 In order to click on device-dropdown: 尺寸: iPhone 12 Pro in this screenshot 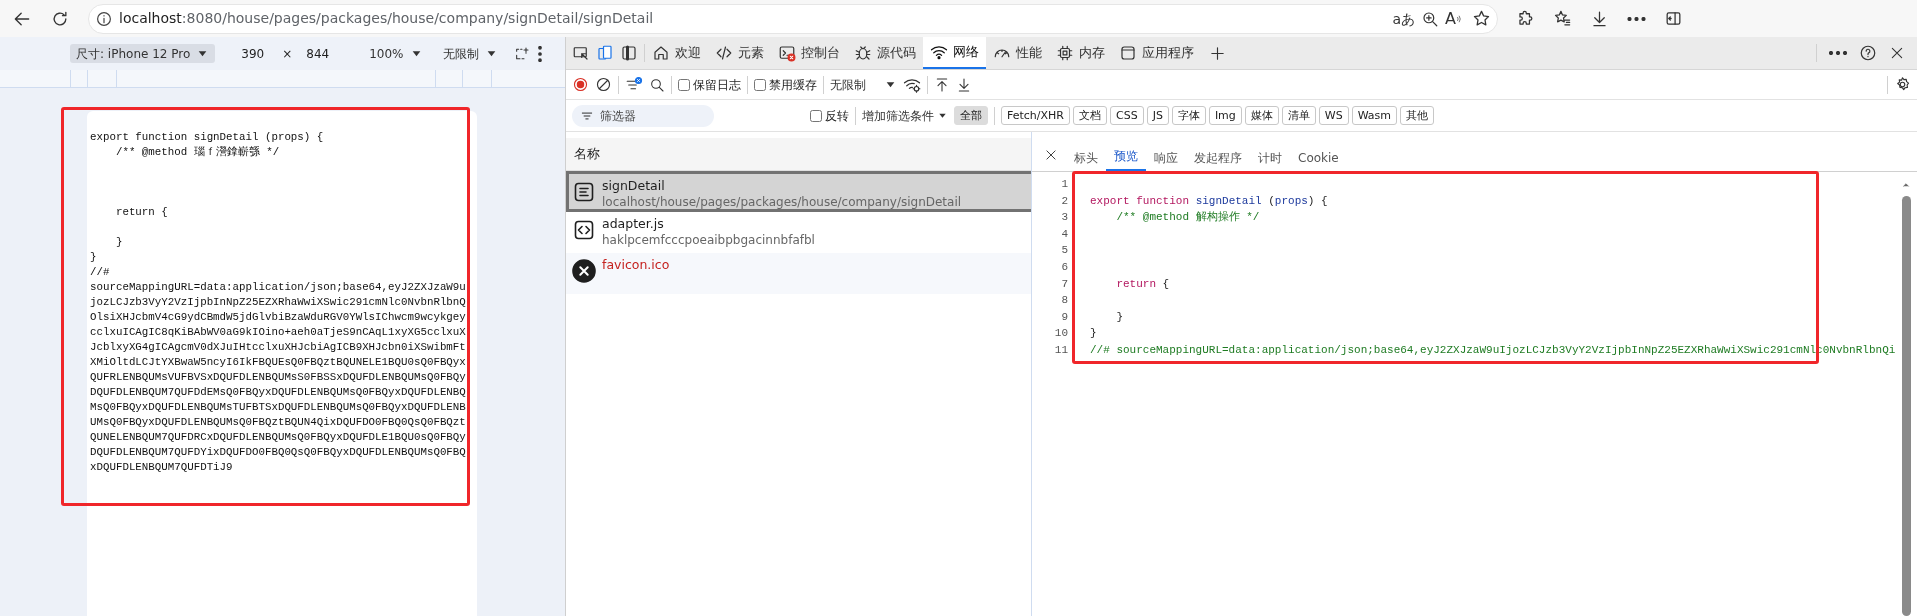, I will do `click(143, 53)`.